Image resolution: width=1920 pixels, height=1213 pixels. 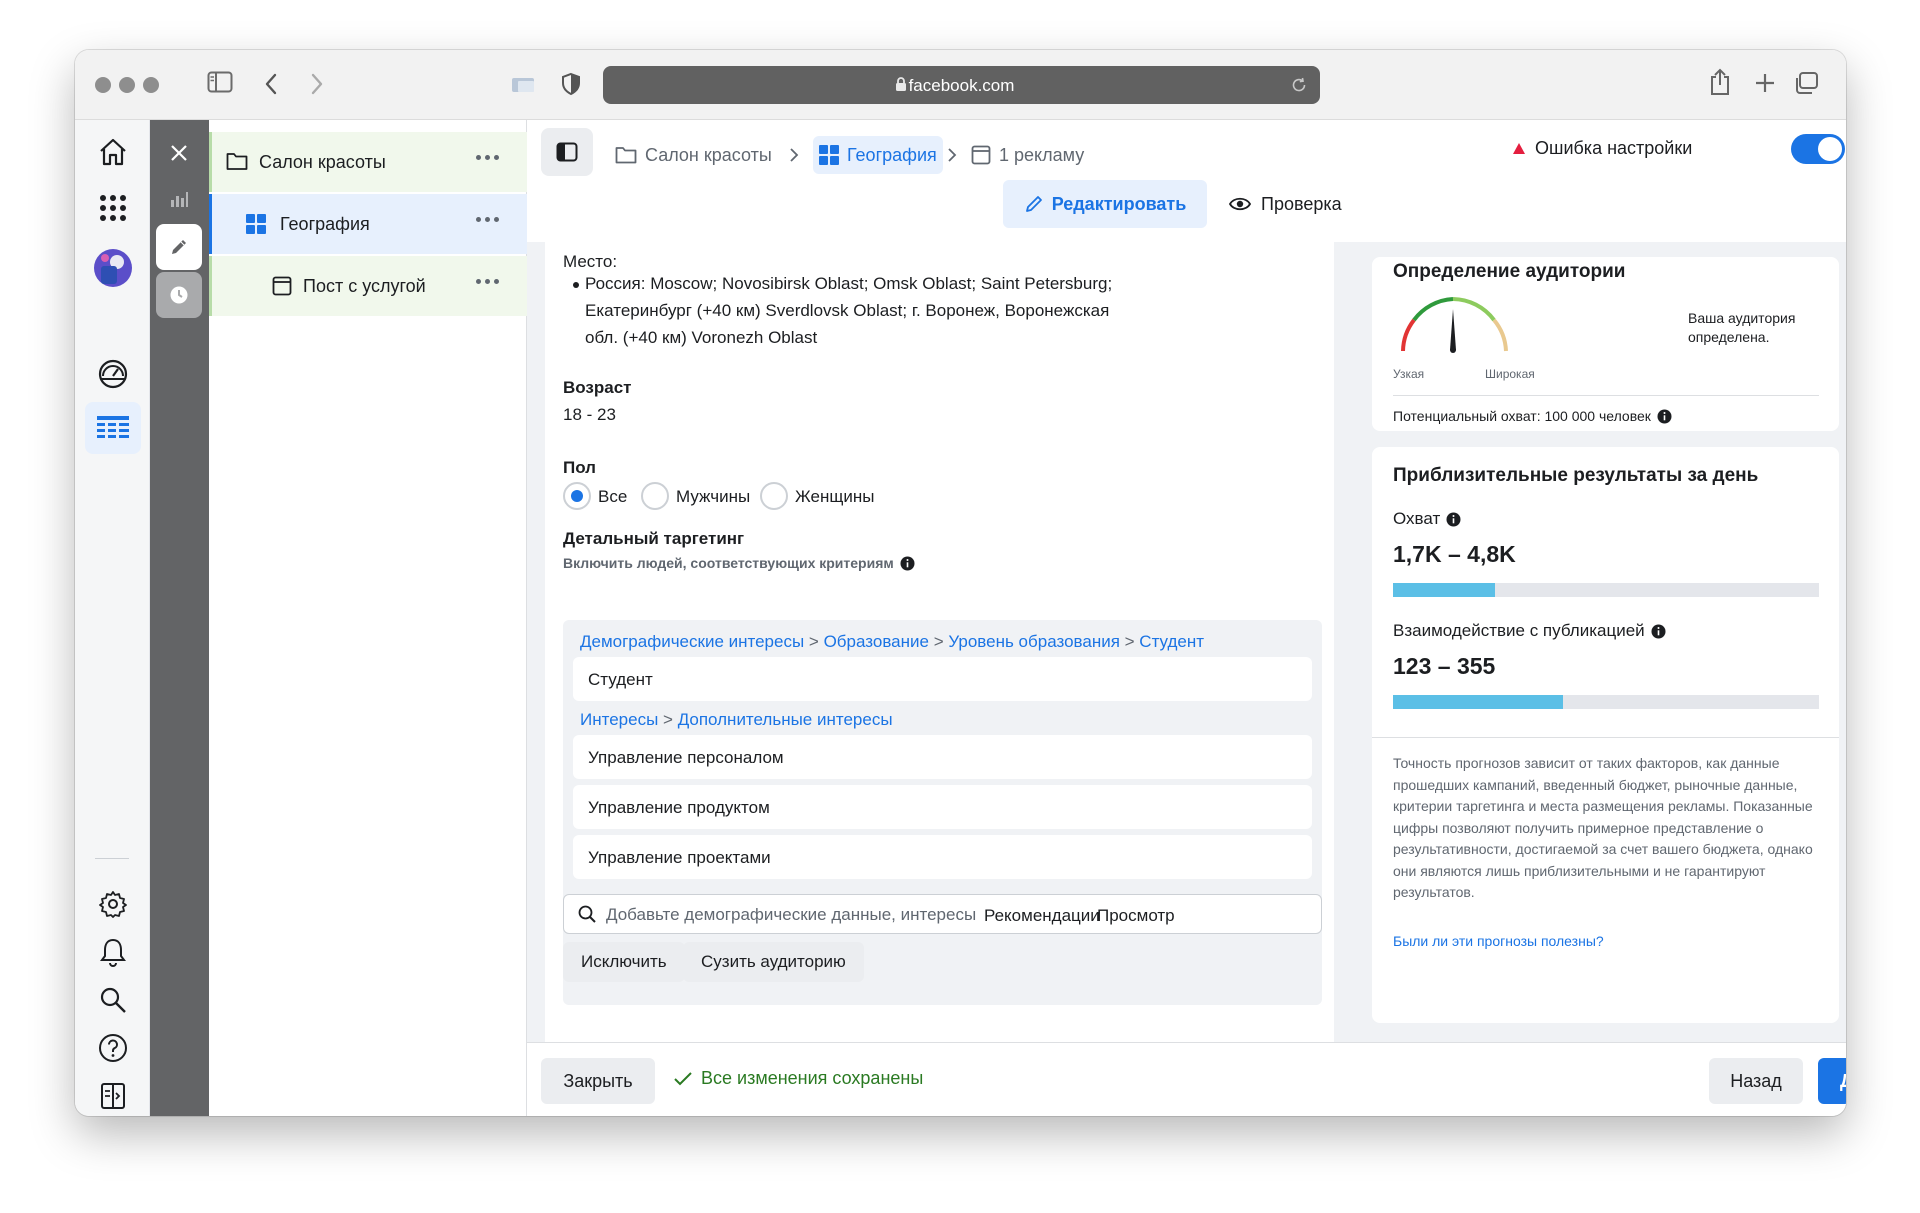 I want to click on audience-title: Определение аудитории, so click(x=1509, y=271).